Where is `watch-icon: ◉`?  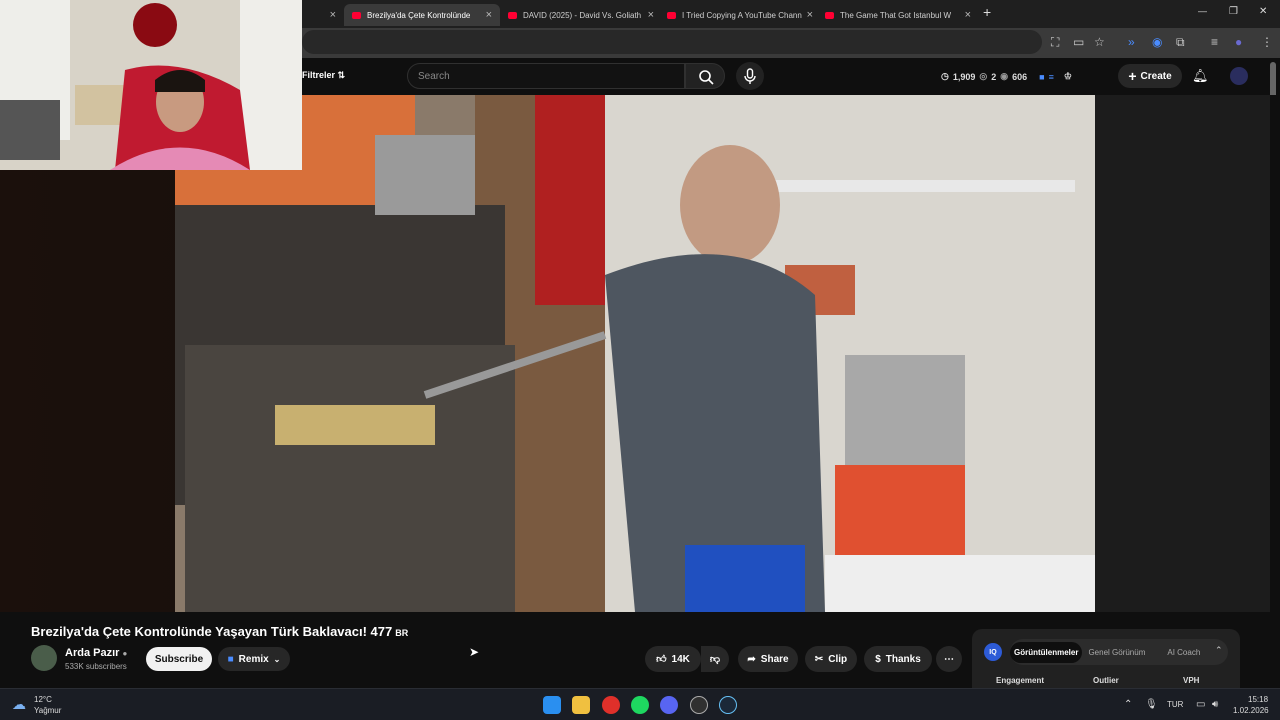 watch-icon: ◉ is located at coordinates (1004, 76).